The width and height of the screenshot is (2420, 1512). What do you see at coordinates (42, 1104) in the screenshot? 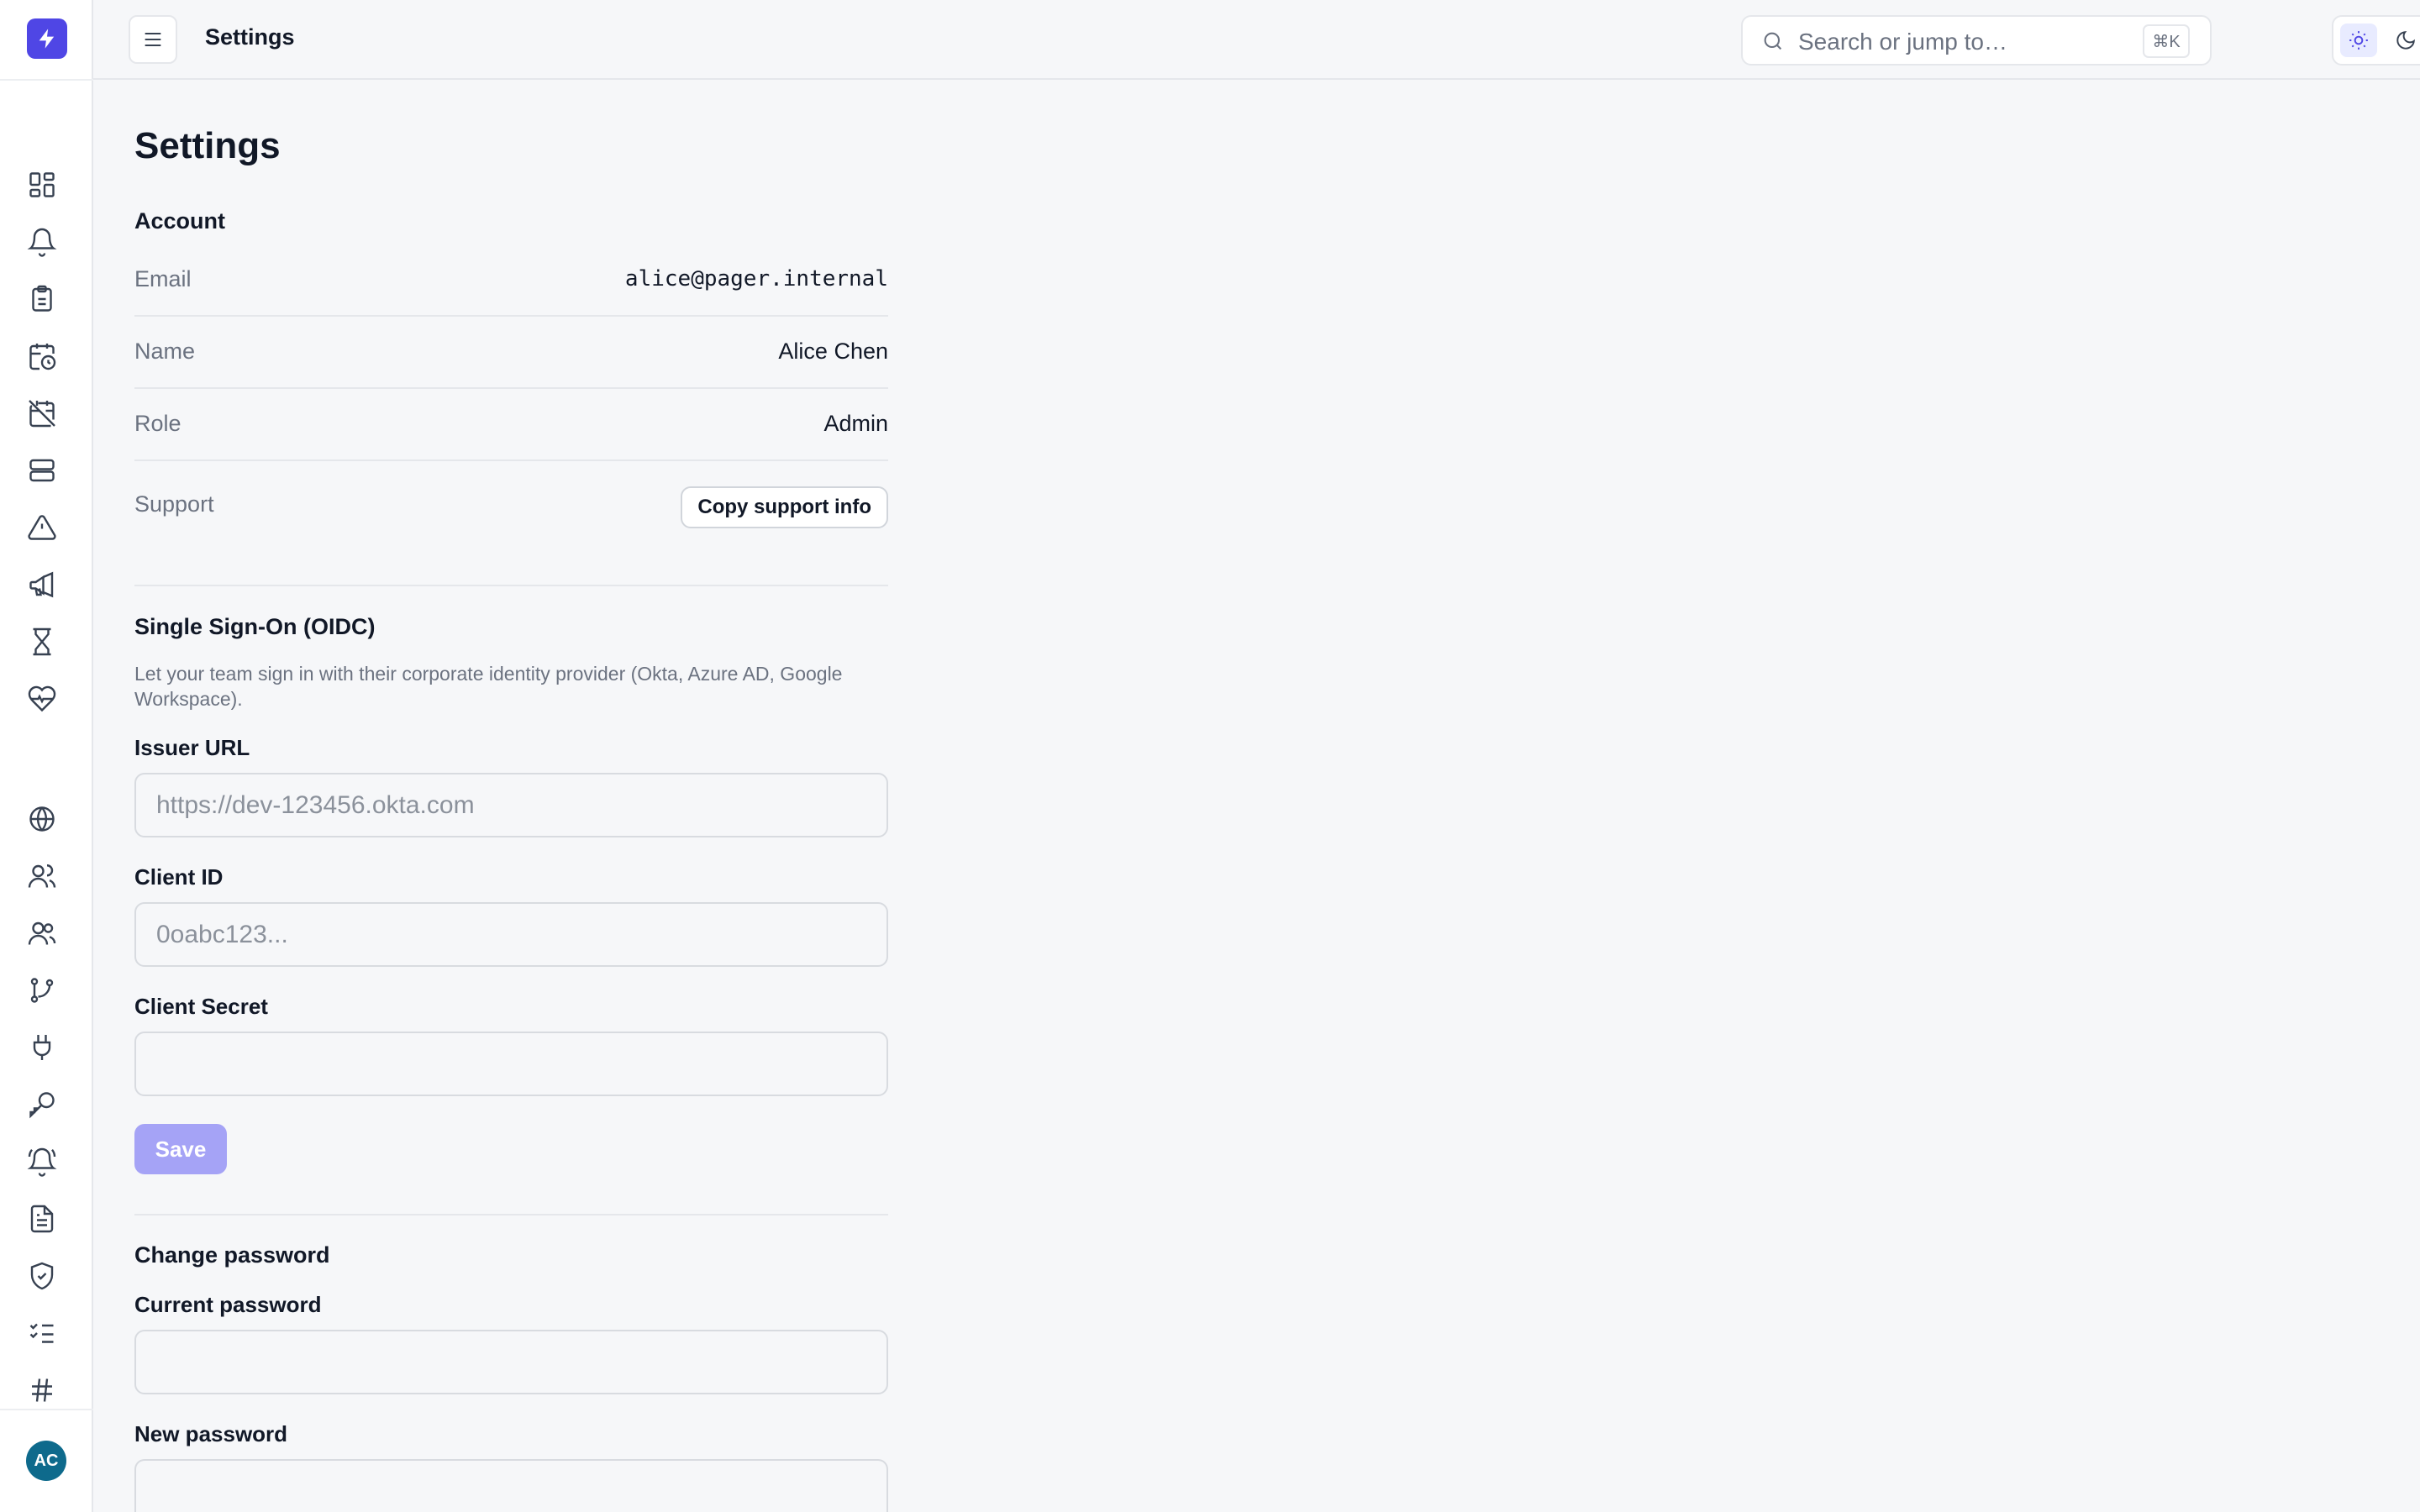
I see `key-icon` at bounding box center [42, 1104].